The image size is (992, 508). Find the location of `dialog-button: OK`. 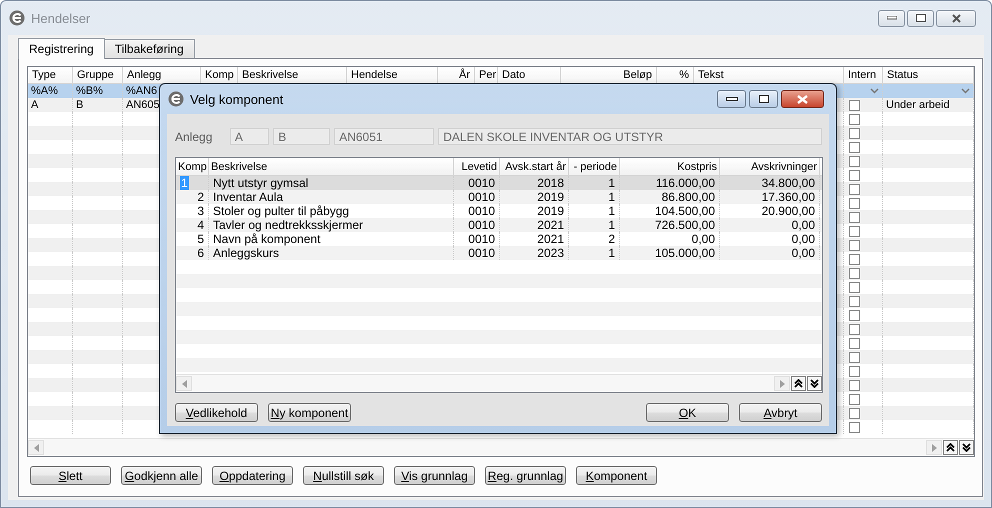

dialog-button: OK is located at coordinates (687, 412).